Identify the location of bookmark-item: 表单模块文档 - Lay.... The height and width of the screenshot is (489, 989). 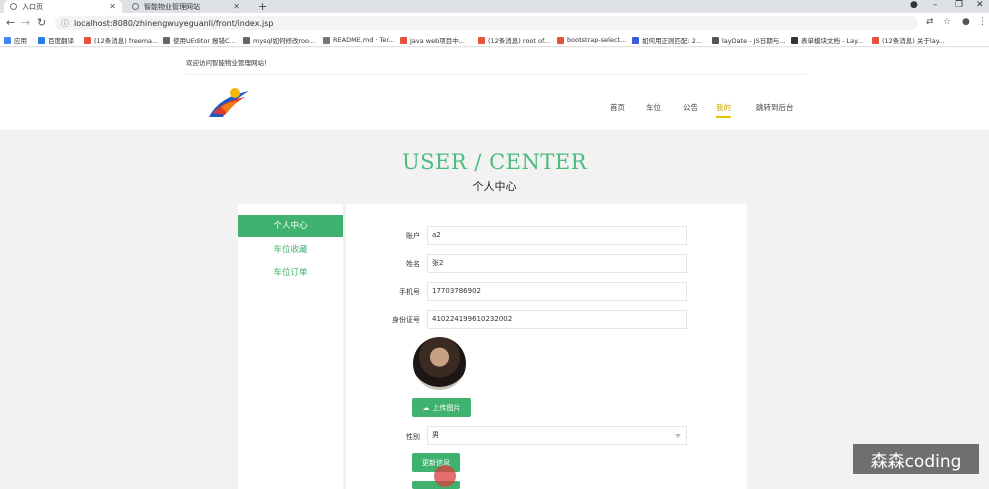
(827, 40).